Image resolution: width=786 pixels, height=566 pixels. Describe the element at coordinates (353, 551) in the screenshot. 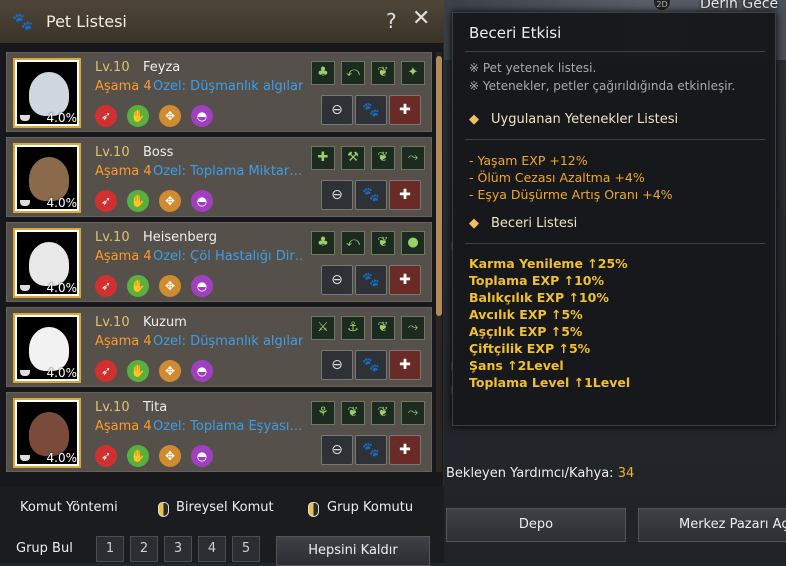

I see `clear-all-button: Hepsini Kaldır` at that location.